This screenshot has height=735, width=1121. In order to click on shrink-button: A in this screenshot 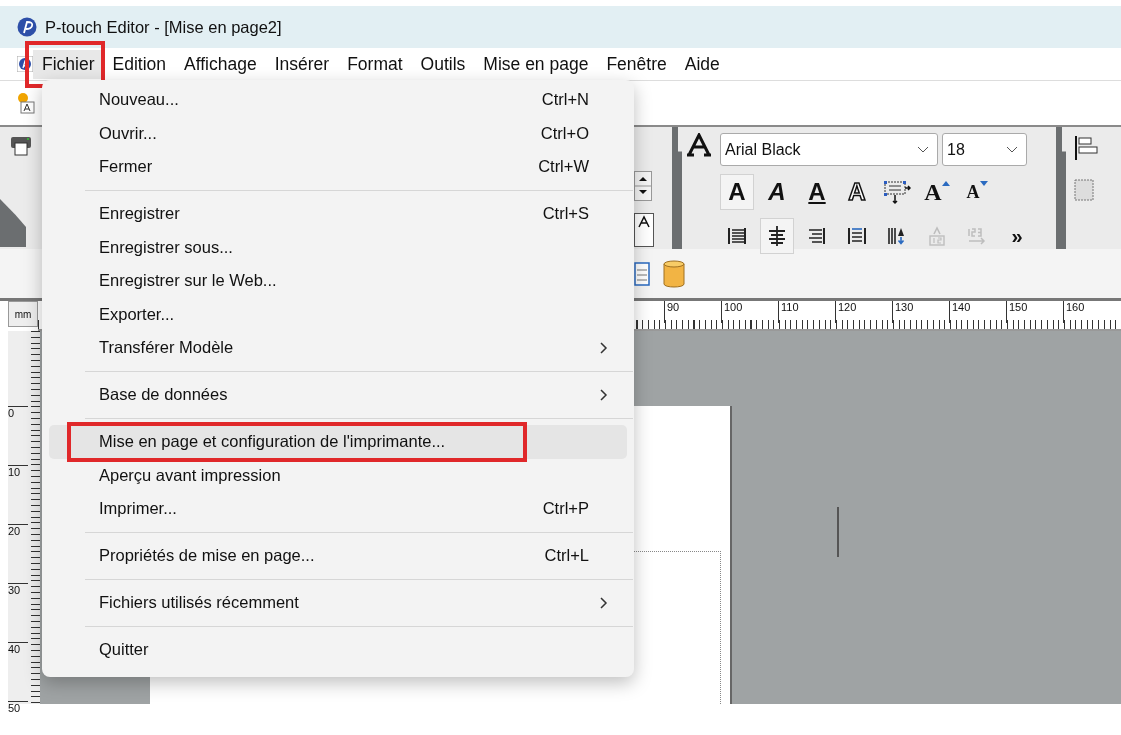, I will do `click(977, 192)`.